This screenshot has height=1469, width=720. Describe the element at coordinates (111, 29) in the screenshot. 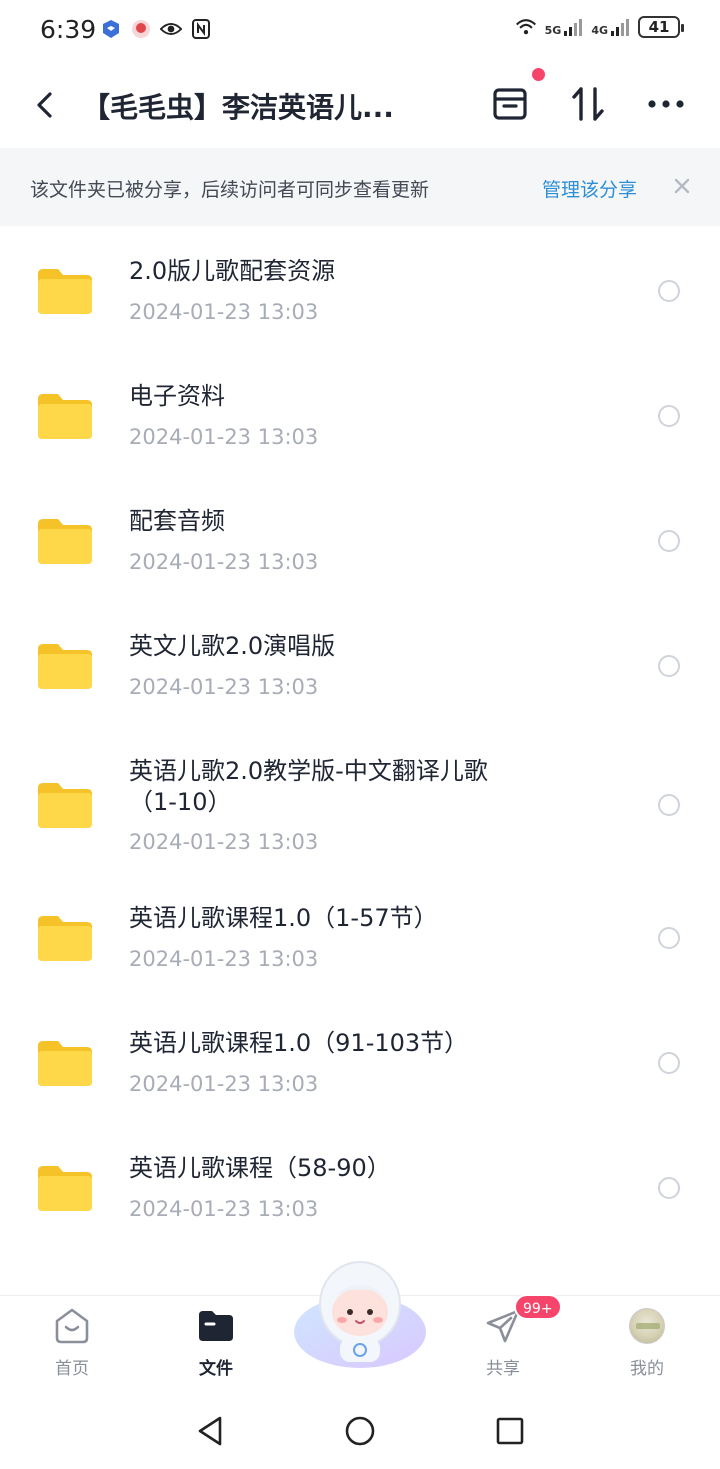

I see `app-notification-icon` at that location.